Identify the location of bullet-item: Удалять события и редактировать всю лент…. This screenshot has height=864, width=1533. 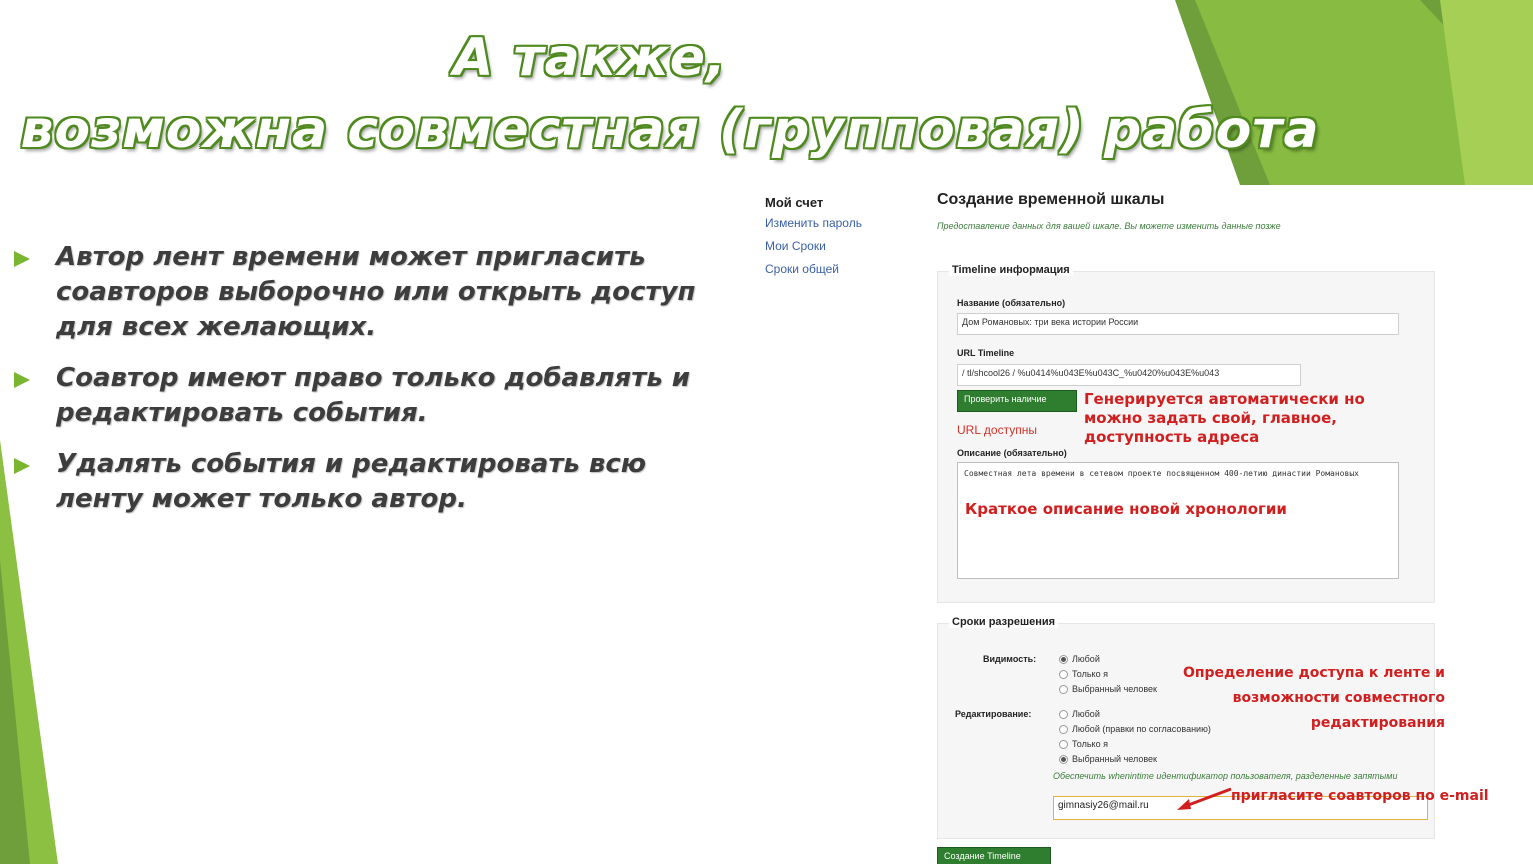
(364, 482).